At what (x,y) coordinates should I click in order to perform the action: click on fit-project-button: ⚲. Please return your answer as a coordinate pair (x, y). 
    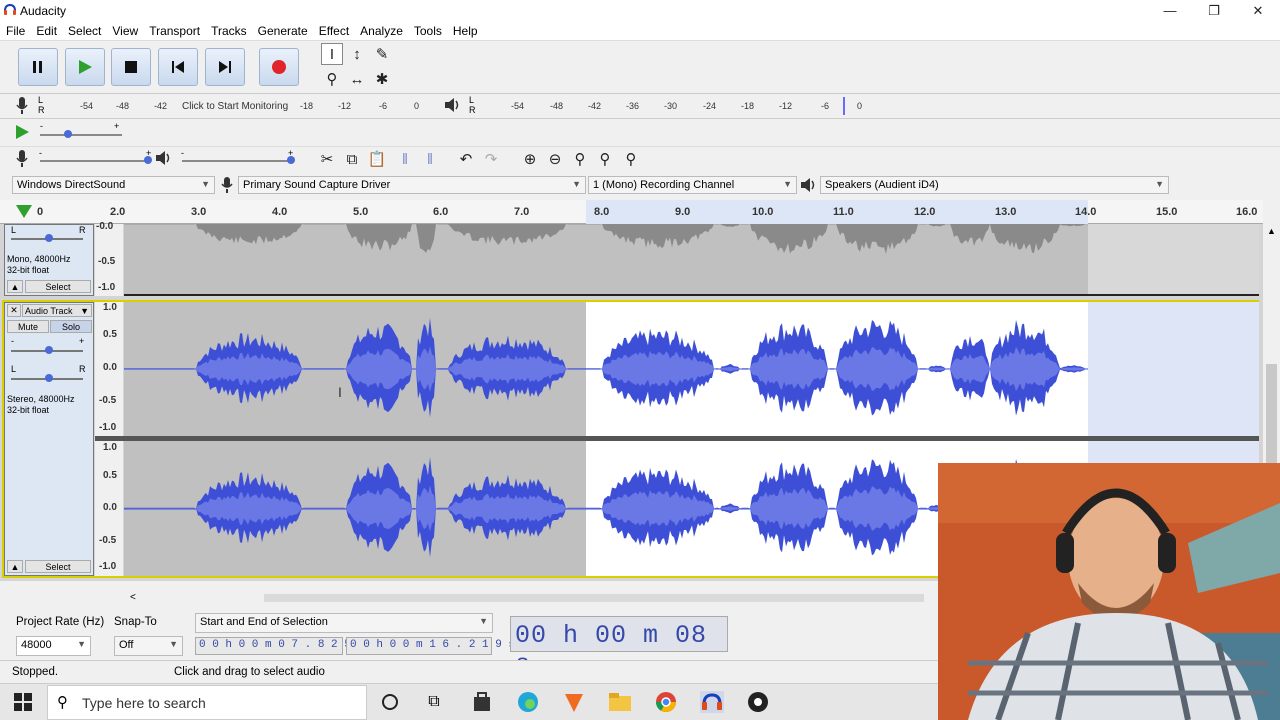
    Looking at the image, I should click on (605, 159).